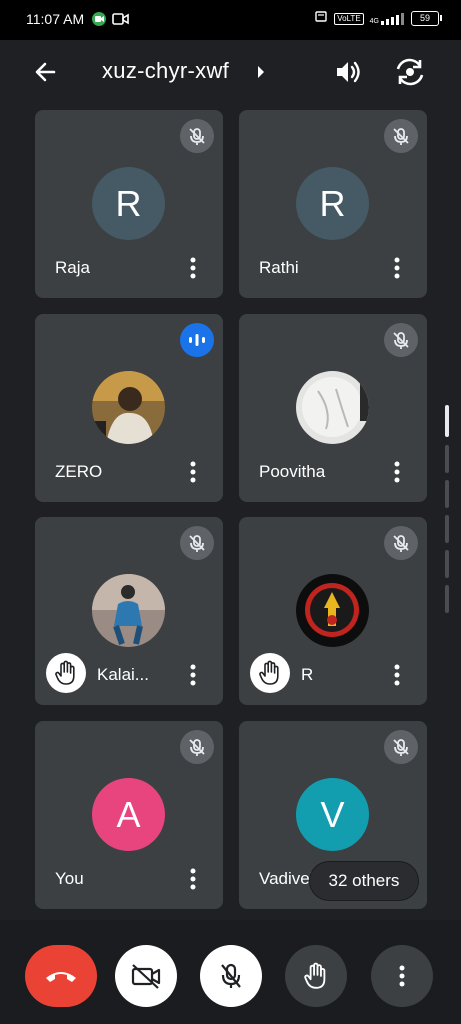  I want to click on status-right-icons: VoLTE 4G 59, so click(378, 18).